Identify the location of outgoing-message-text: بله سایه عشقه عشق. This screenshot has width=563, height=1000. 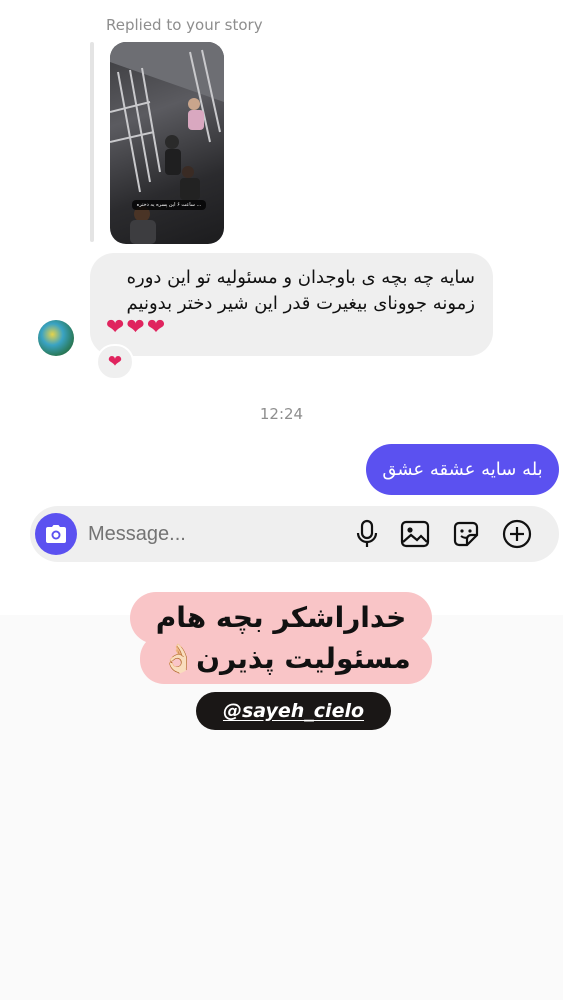
(462, 469).